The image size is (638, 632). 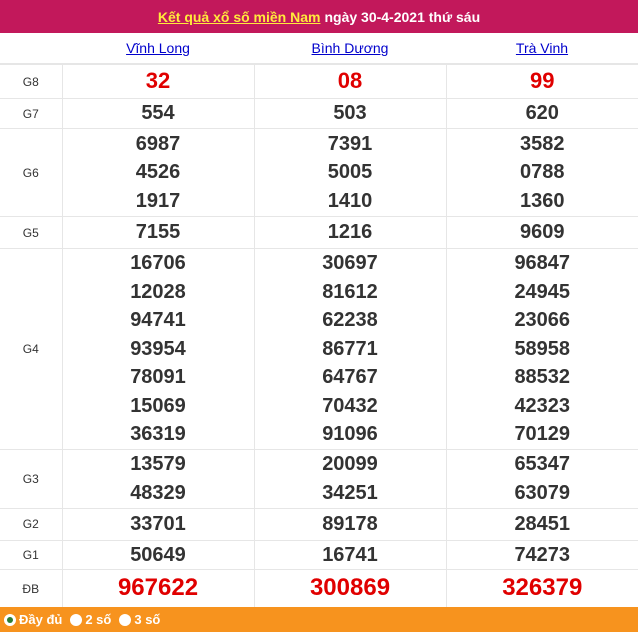 What do you see at coordinates (31, 478) in the screenshot?
I see `prize-label: G3` at bounding box center [31, 478].